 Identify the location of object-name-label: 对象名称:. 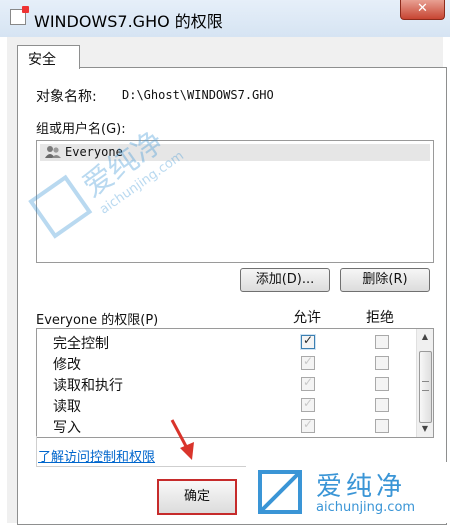
(66, 97).